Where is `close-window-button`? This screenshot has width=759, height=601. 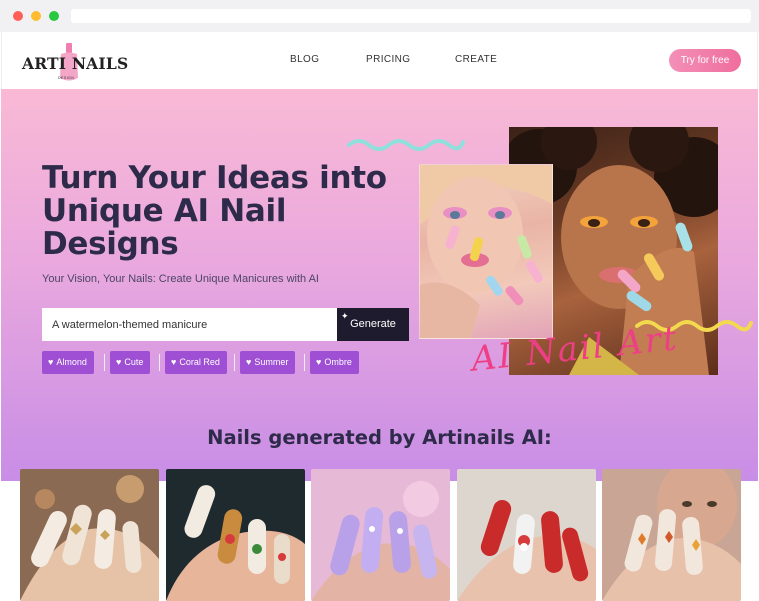
close-window-button is located at coordinates (18, 16).